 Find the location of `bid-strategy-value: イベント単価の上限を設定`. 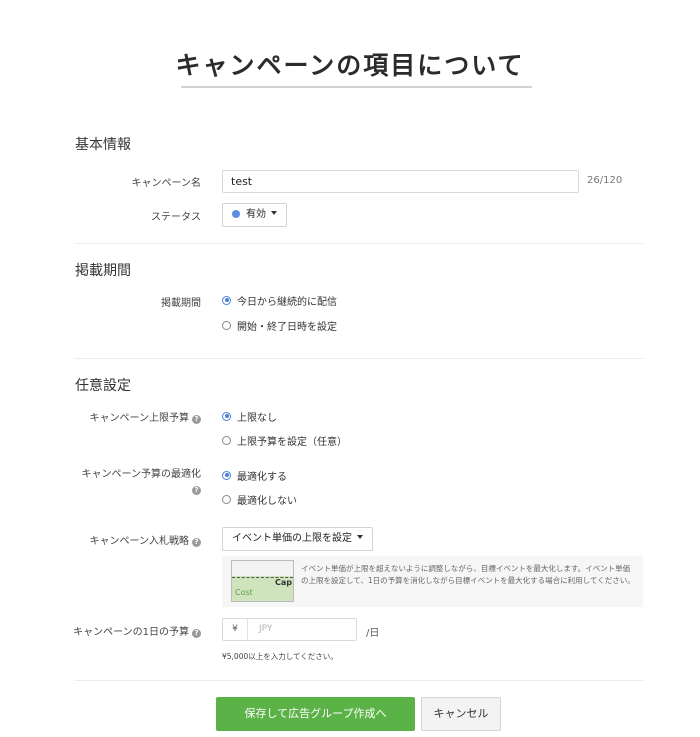

bid-strategy-value: イベント単価の上限を設定 is located at coordinates (292, 538).